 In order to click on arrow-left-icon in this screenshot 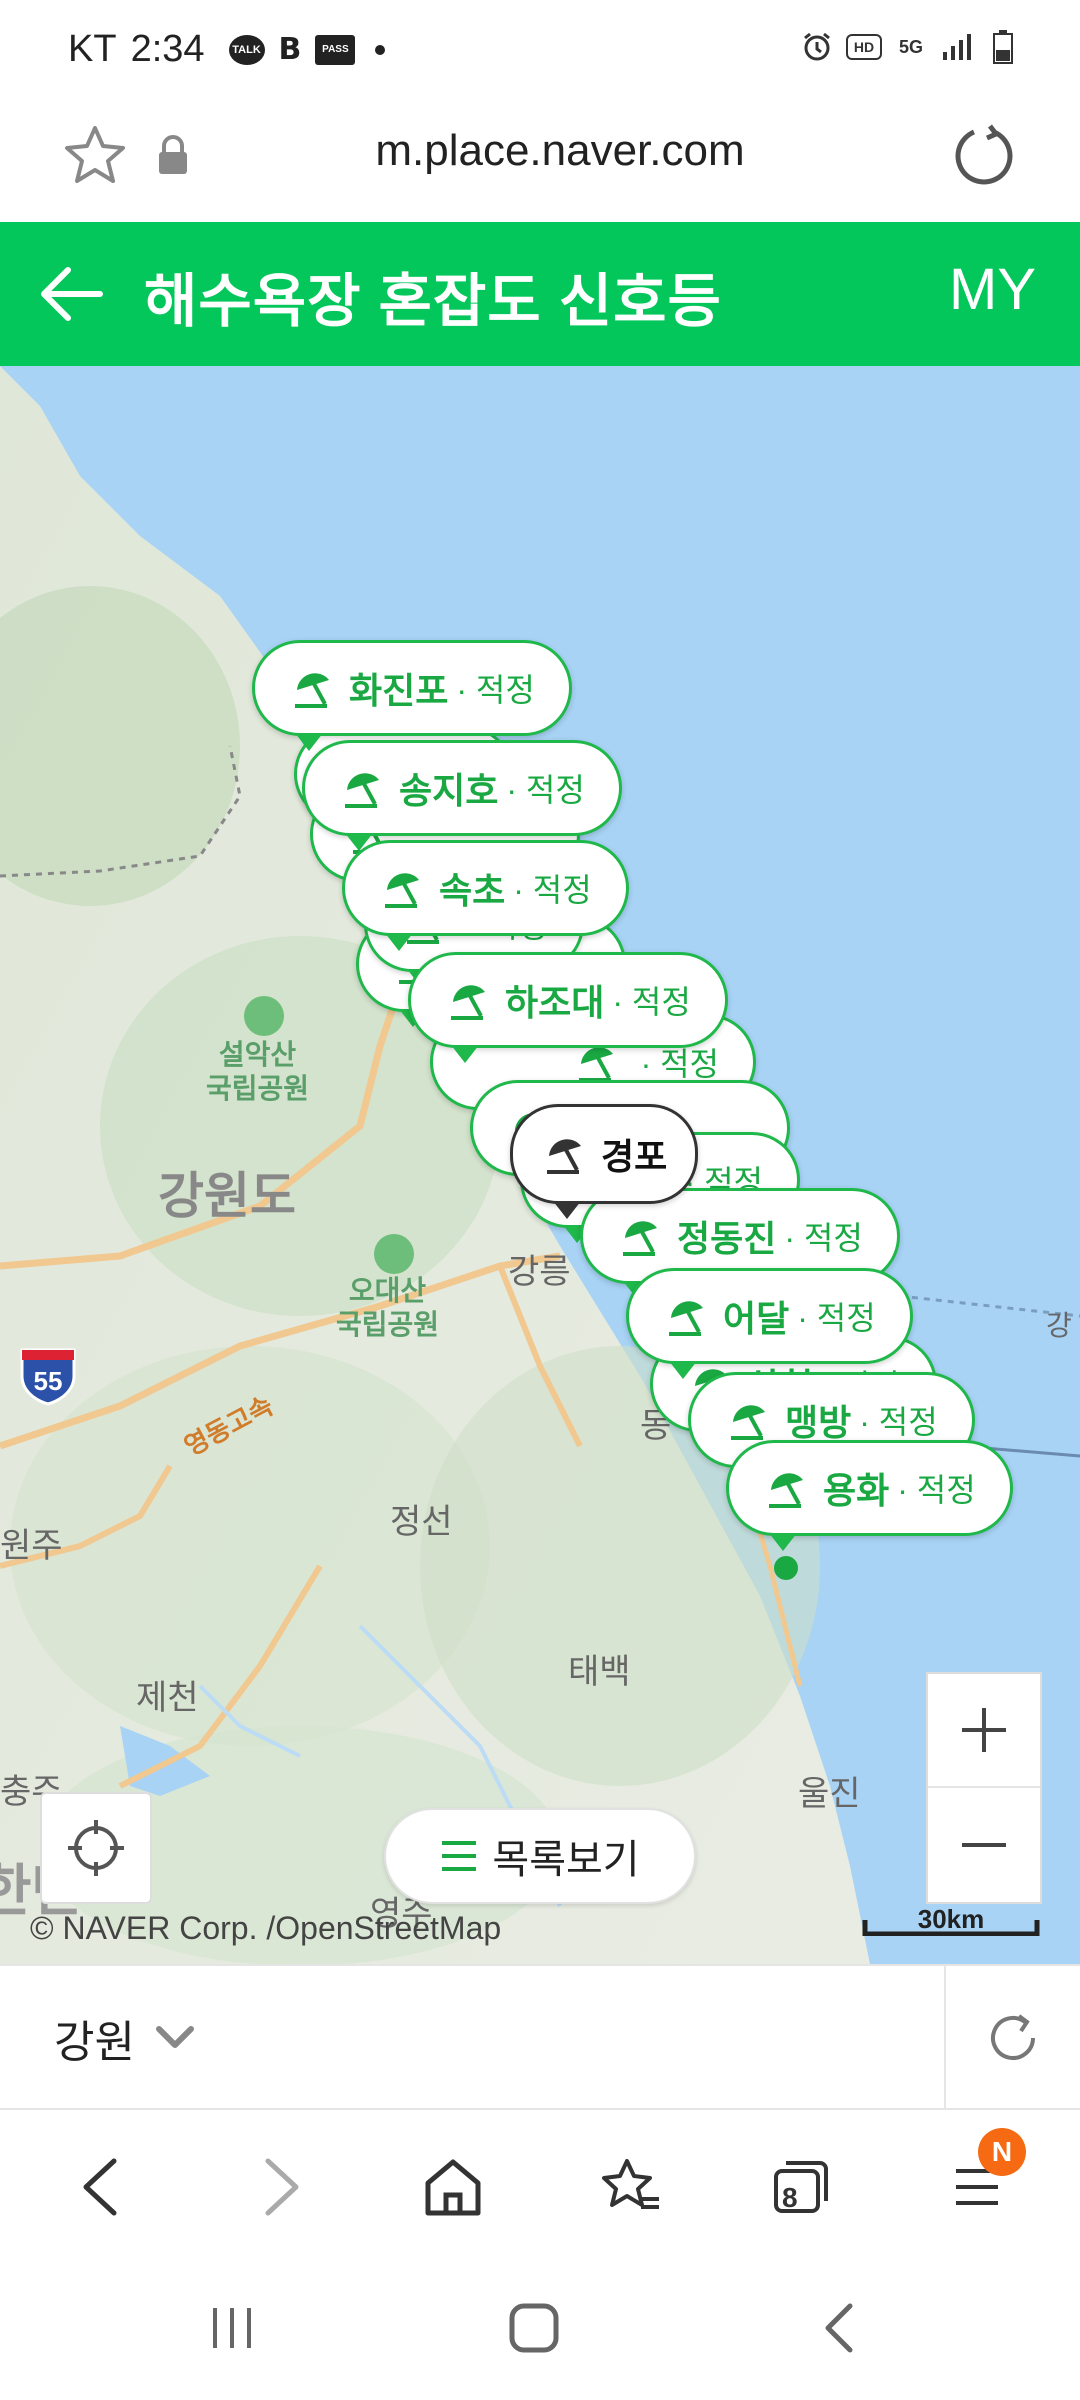, I will do `click(72, 294)`.